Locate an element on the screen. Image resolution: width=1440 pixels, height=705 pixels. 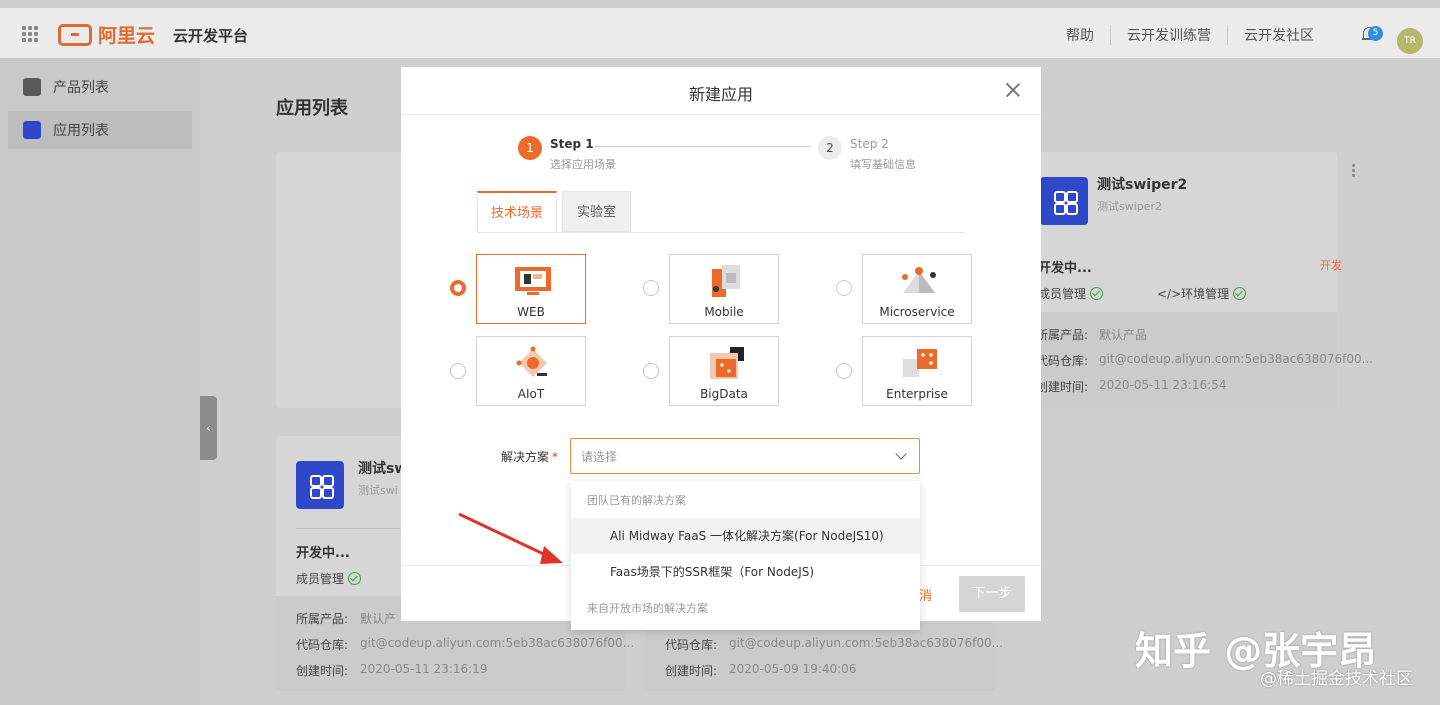
sidebar-item-apps: 应用列表 is located at coordinates (100, 130).